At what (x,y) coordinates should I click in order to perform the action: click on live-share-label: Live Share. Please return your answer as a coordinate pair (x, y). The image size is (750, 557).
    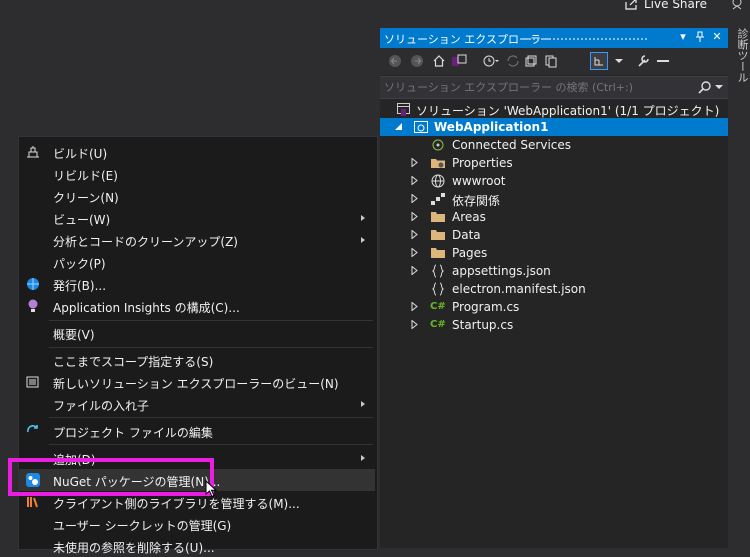
    Looking at the image, I should click on (675, 5).